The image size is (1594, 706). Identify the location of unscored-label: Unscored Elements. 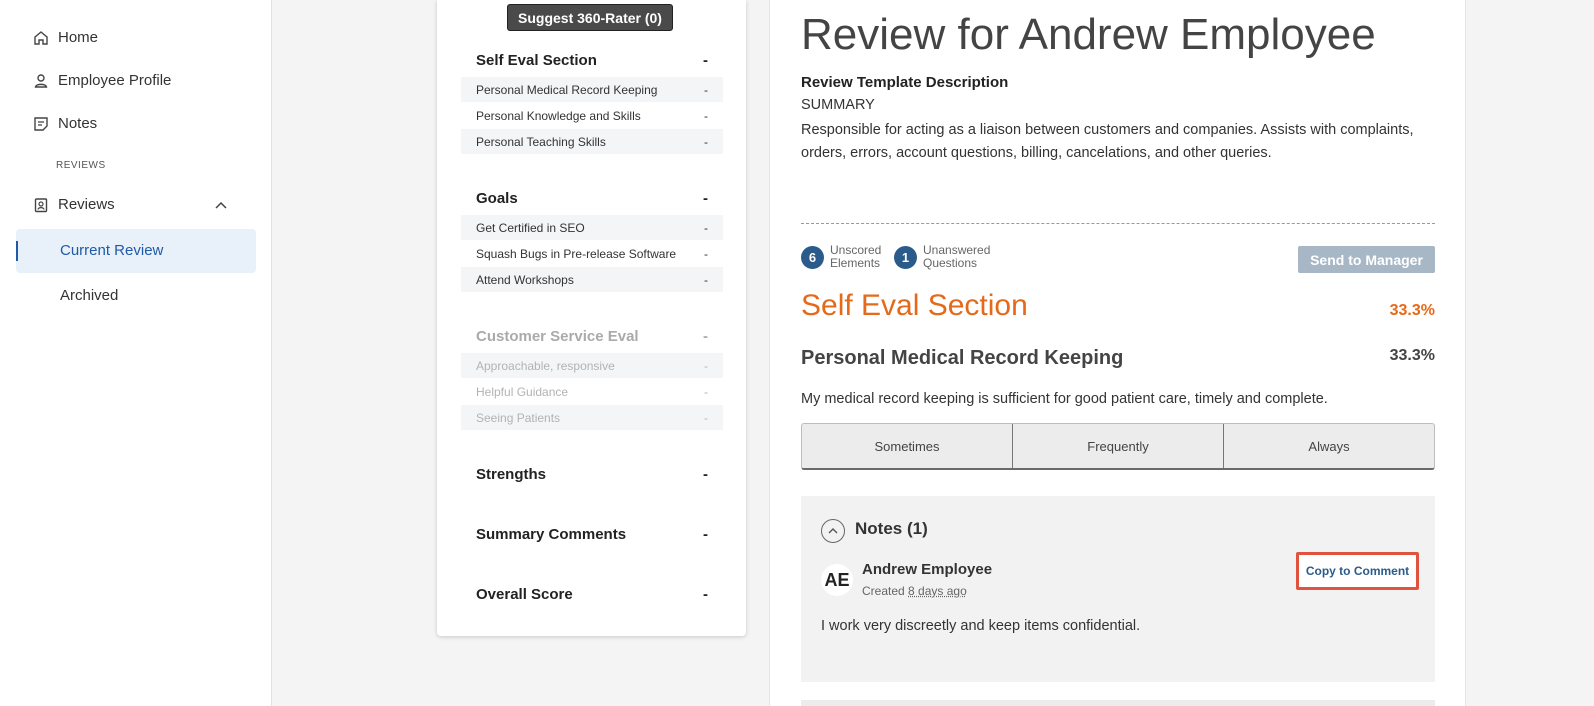
(855, 257).